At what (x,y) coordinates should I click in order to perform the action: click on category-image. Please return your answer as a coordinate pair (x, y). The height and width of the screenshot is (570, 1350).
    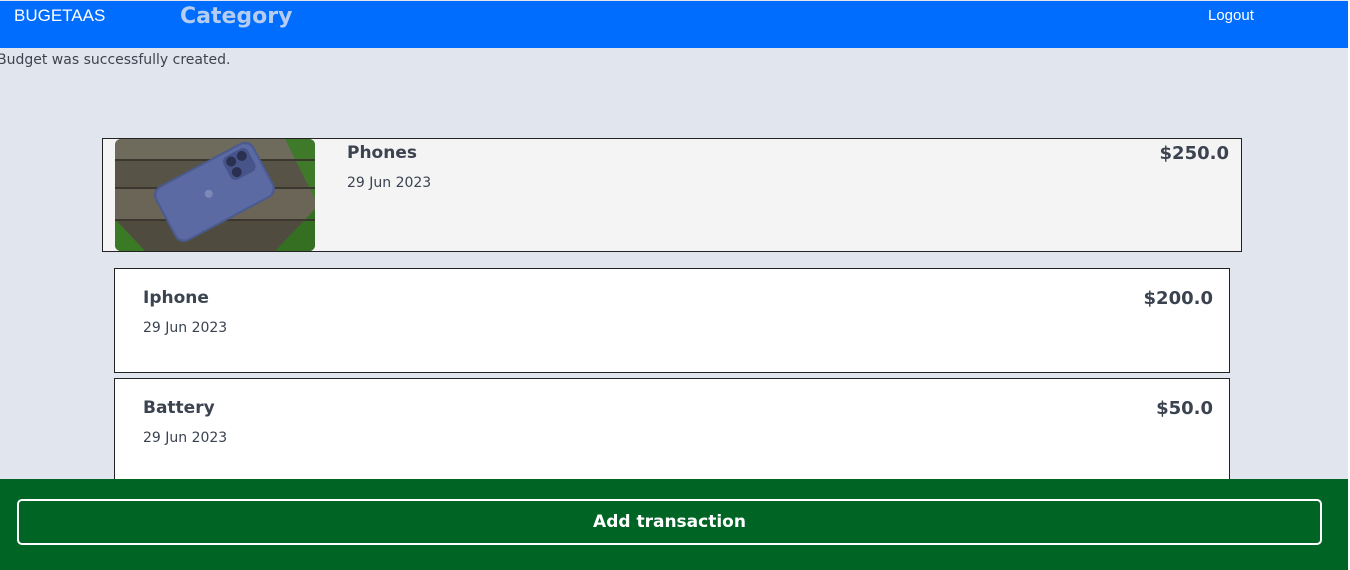
    Looking at the image, I should click on (215, 195).